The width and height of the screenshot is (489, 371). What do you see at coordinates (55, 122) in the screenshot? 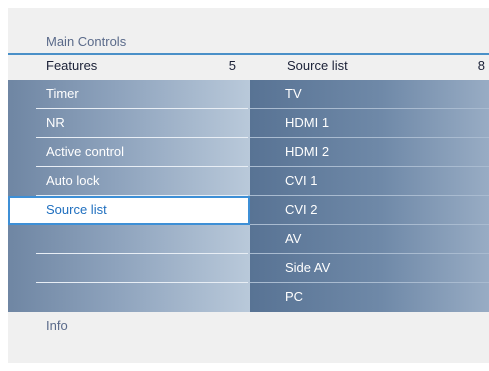
I see `menu-item-label: NR` at bounding box center [55, 122].